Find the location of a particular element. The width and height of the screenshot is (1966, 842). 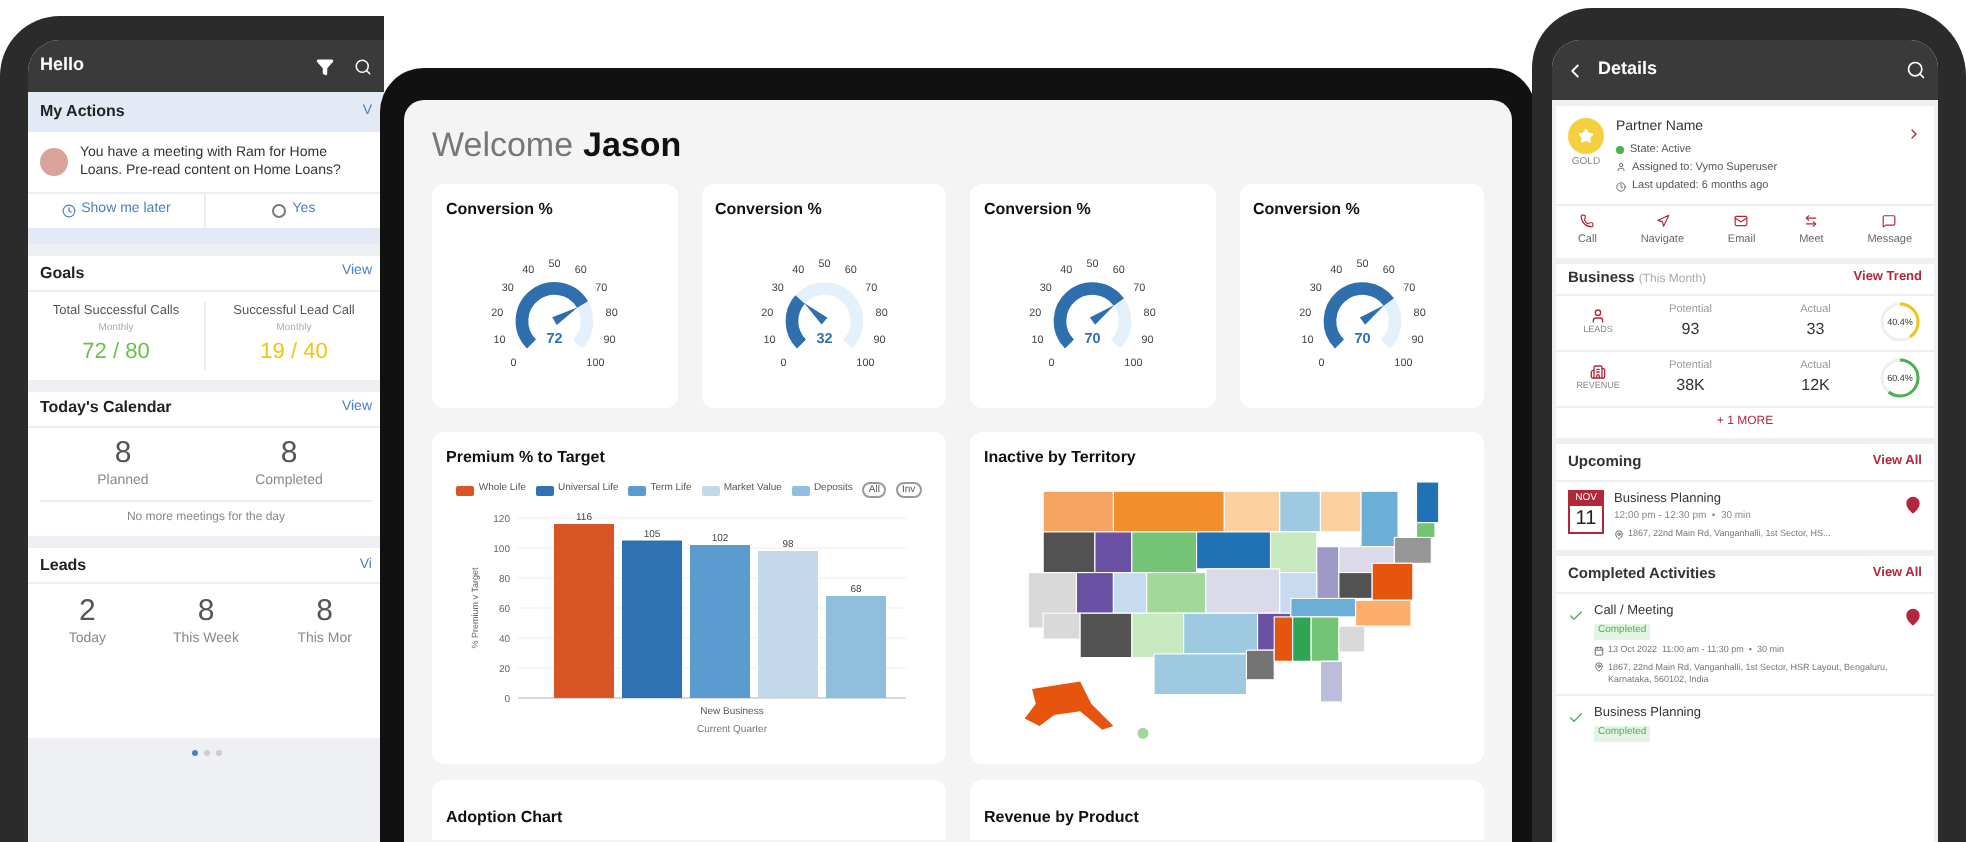

message-icon is located at coordinates (1889, 221).